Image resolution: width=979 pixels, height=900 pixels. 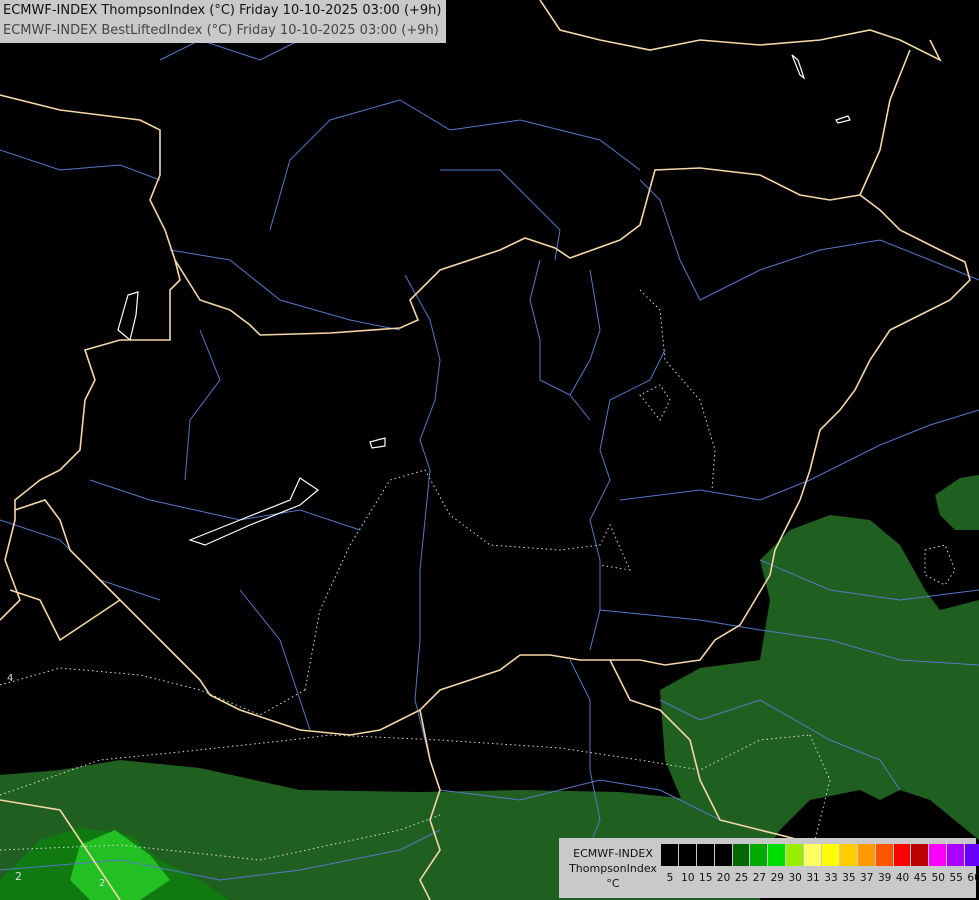 What do you see at coordinates (10, 678) in the screenshot?
I see `contour-label-4: 4` at bounding box center [10, 678].